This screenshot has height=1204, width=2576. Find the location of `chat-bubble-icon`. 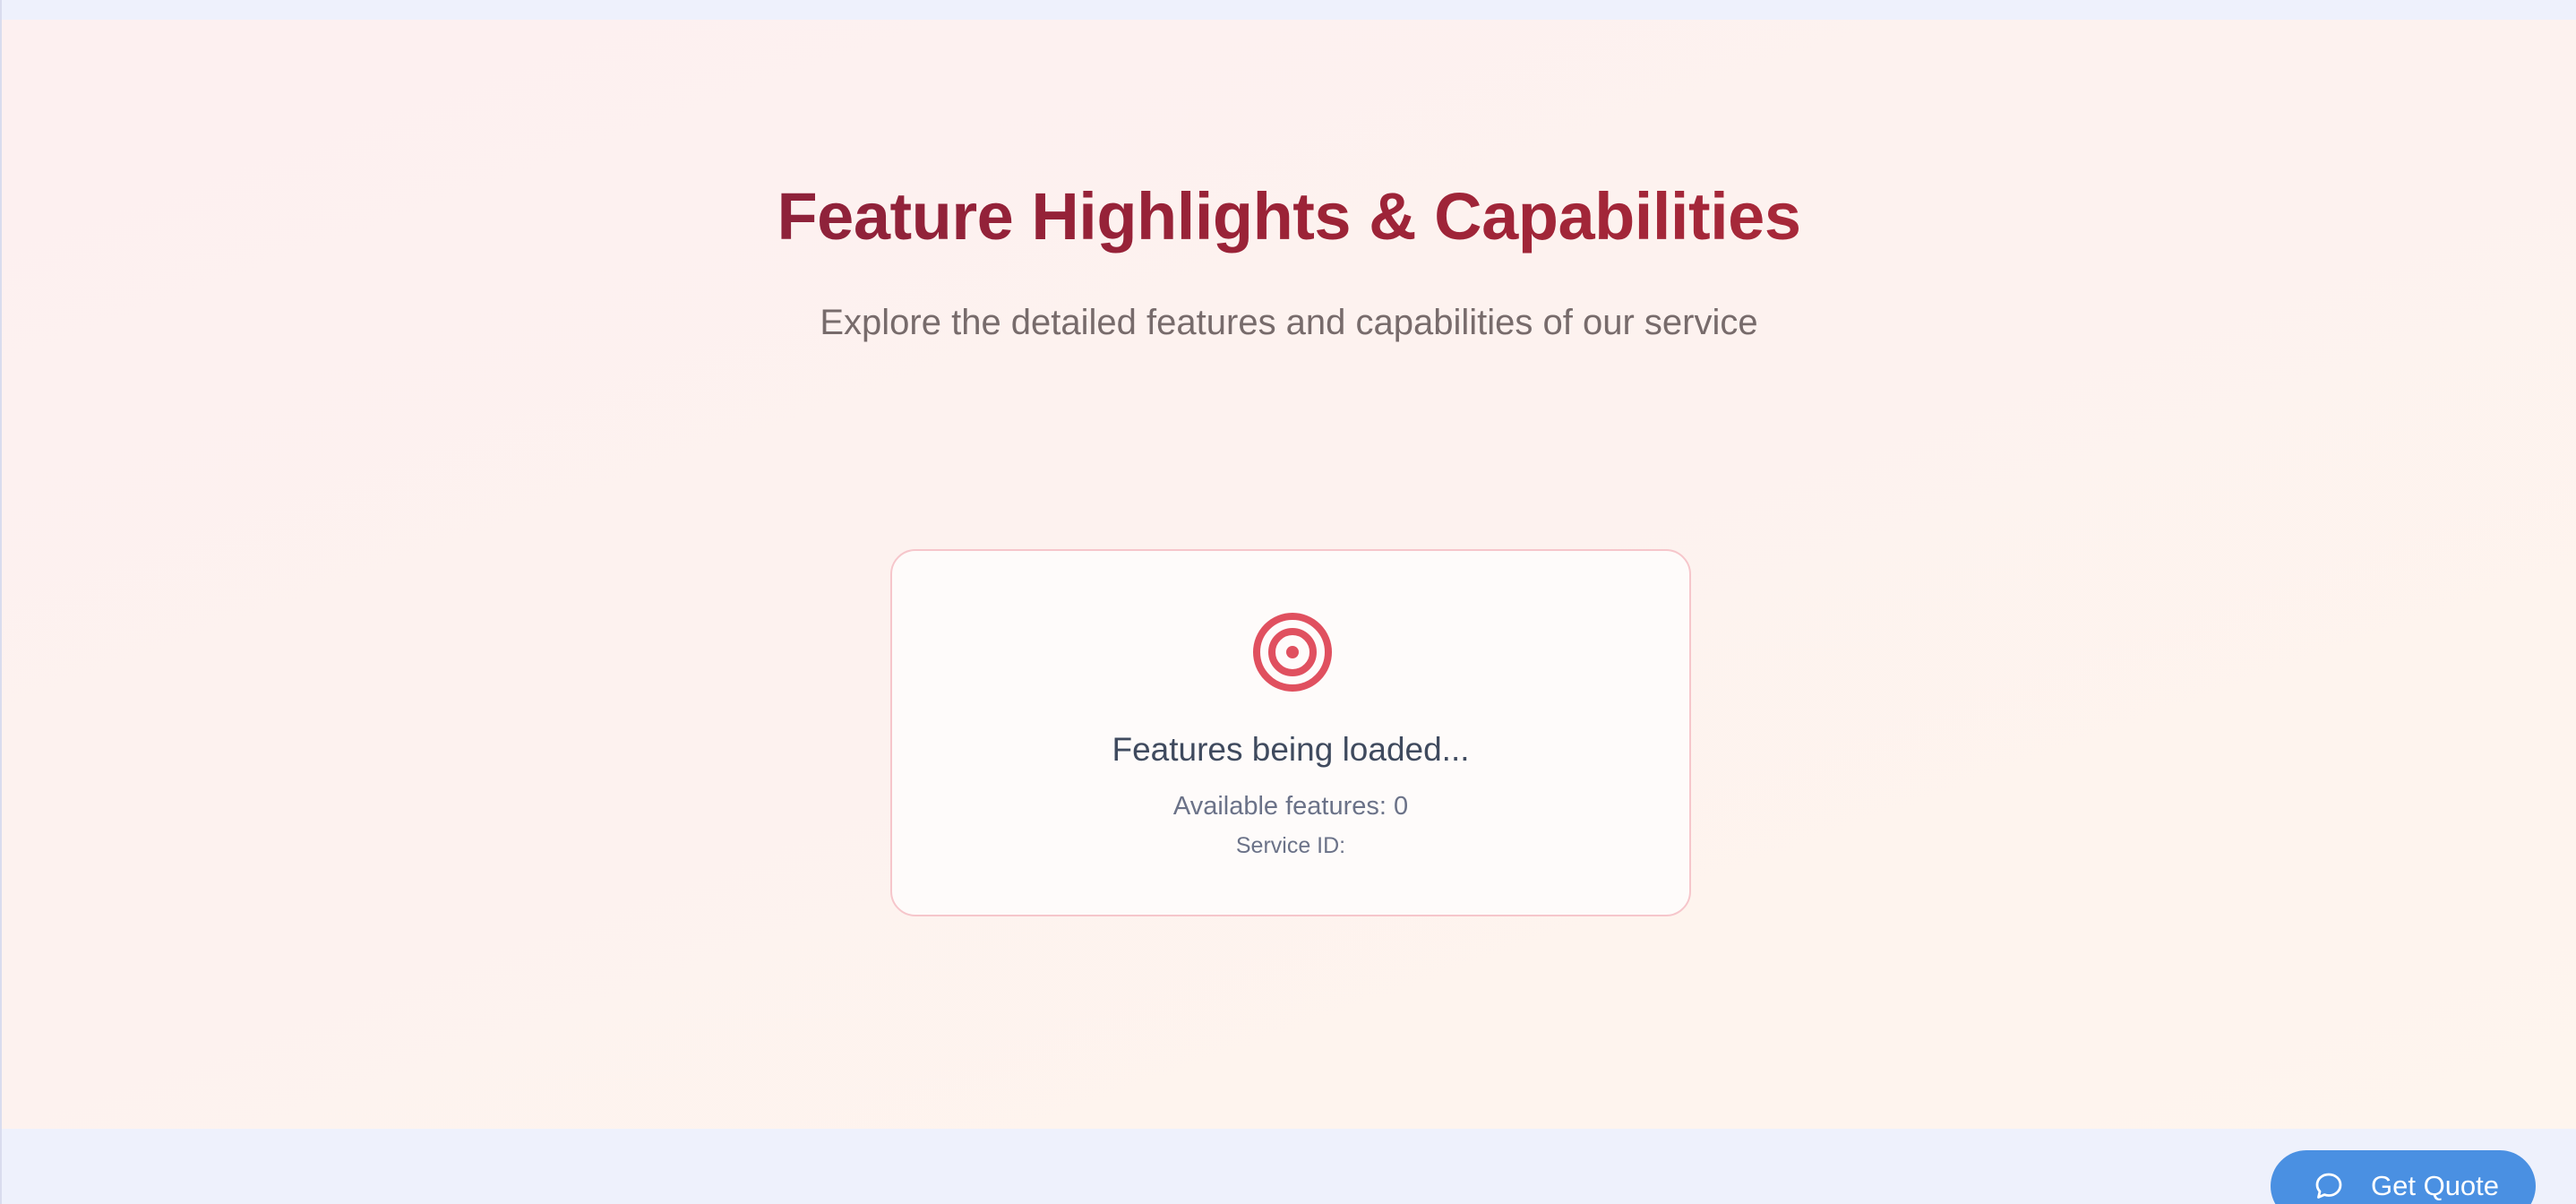

chat-bubble-icon is located at coordinates (2328, 1186).